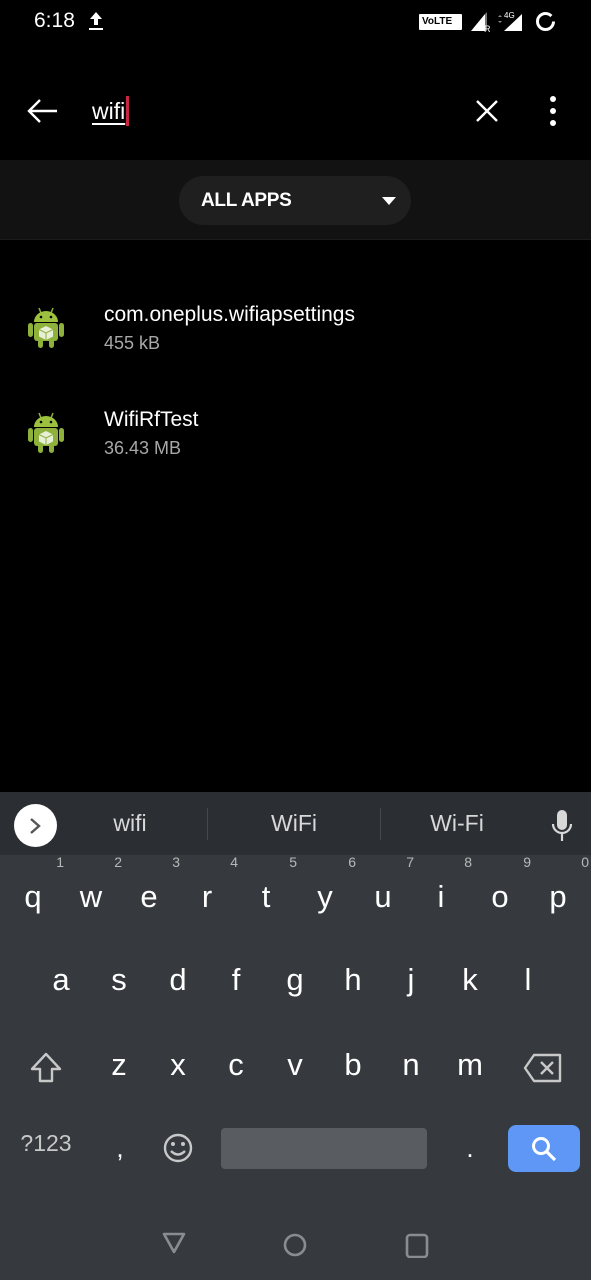  Describe the element at coordinates (236, 980) in the screenshot. I see `key-f: f` at that location.